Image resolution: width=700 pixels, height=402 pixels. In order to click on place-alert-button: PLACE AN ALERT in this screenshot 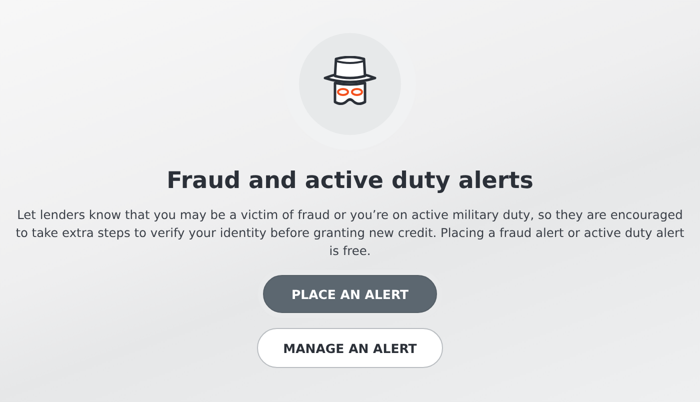, I will do `click(350, 294)`.